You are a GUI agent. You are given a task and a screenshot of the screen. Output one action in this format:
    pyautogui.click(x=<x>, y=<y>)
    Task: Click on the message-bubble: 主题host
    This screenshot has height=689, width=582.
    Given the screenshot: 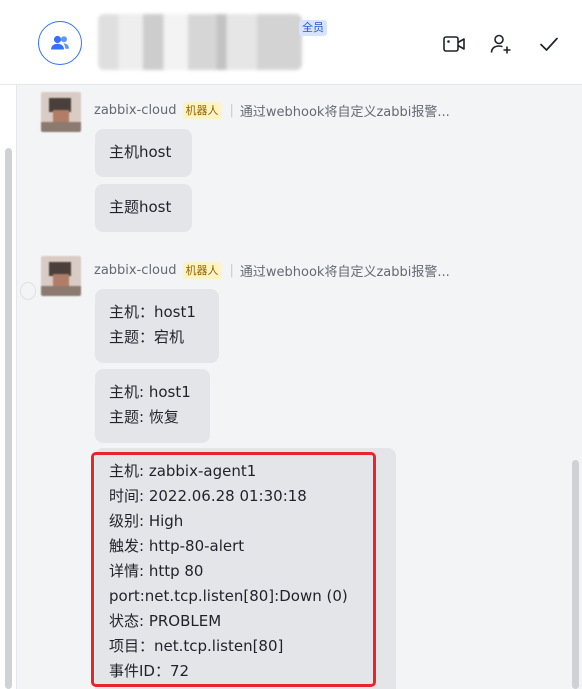 What is the action you would take?
    pyautogui.click(x=143, y=208)
    